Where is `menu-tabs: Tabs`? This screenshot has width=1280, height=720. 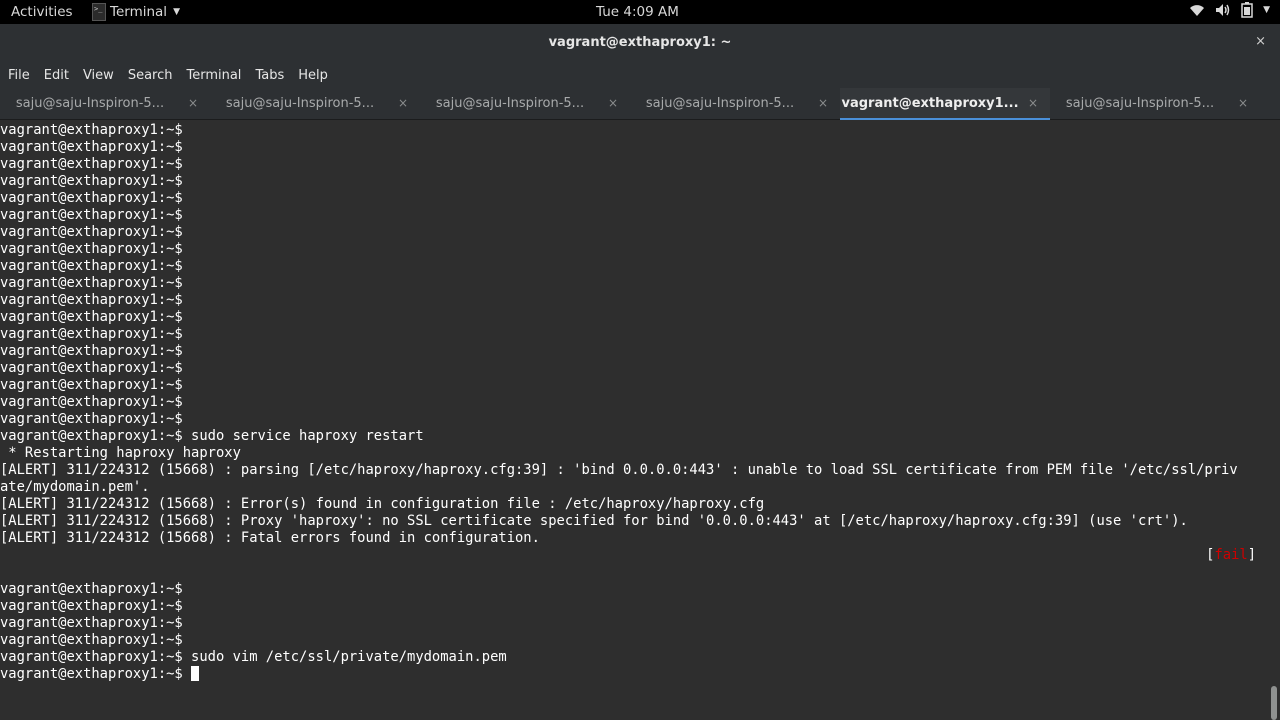
menu-tabs: Tabs is located at coordinates (269, 75).